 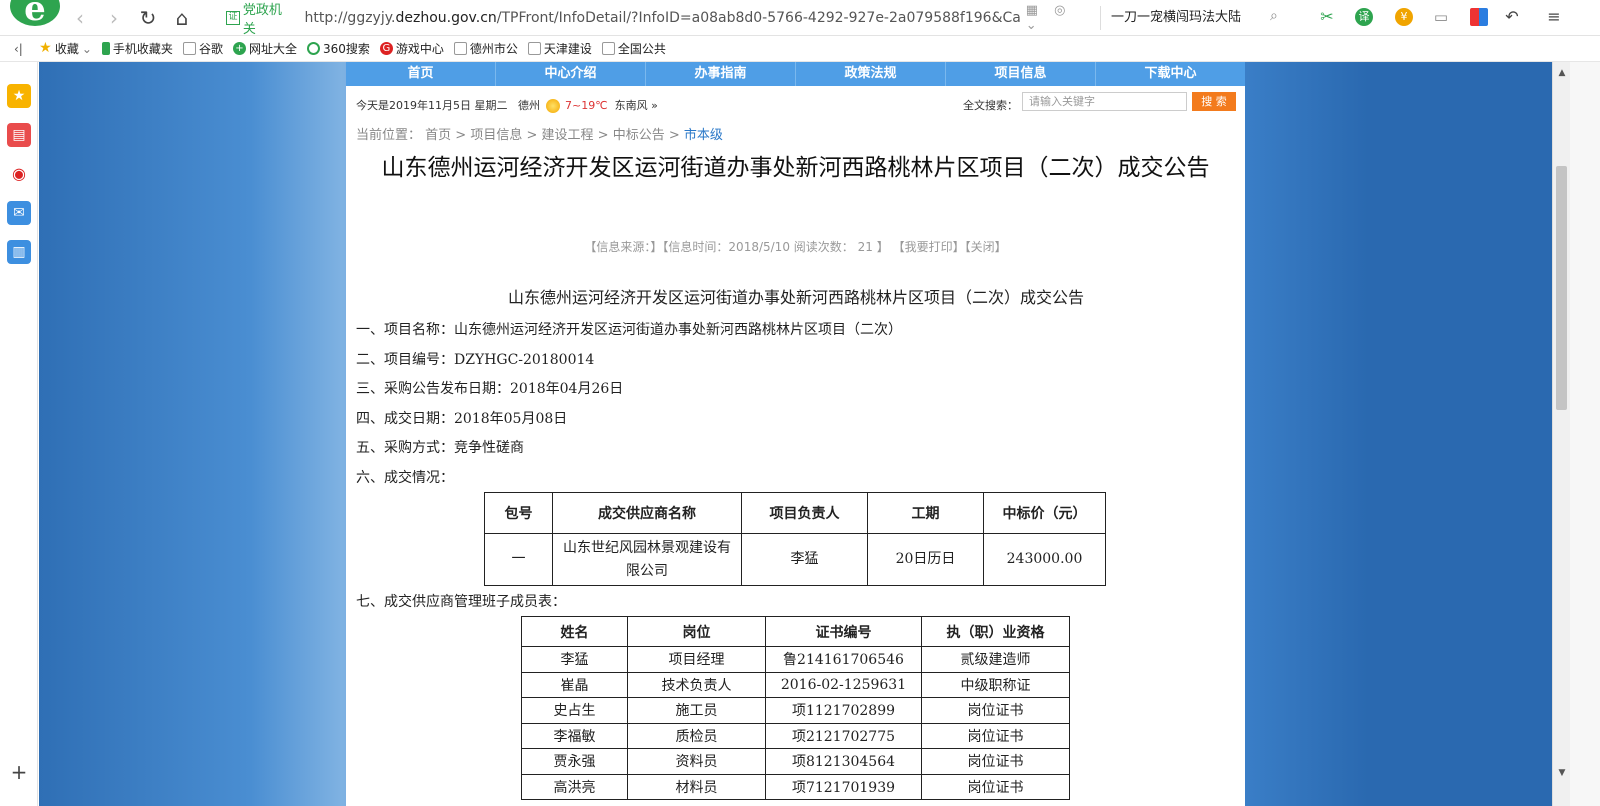 What do you see at coordinates (795, 631) in the screenshot?
I see `table-header-row: 姓名 岗位 证书编号 执（职）业资格` at bounding box center [795, 631].